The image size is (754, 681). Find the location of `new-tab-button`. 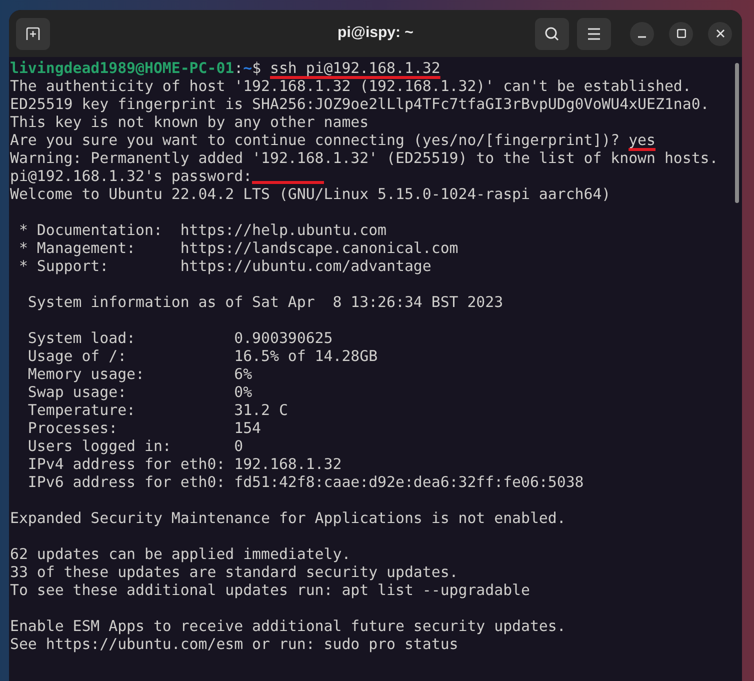

new-tab-button is located at coordinates (33, 34).